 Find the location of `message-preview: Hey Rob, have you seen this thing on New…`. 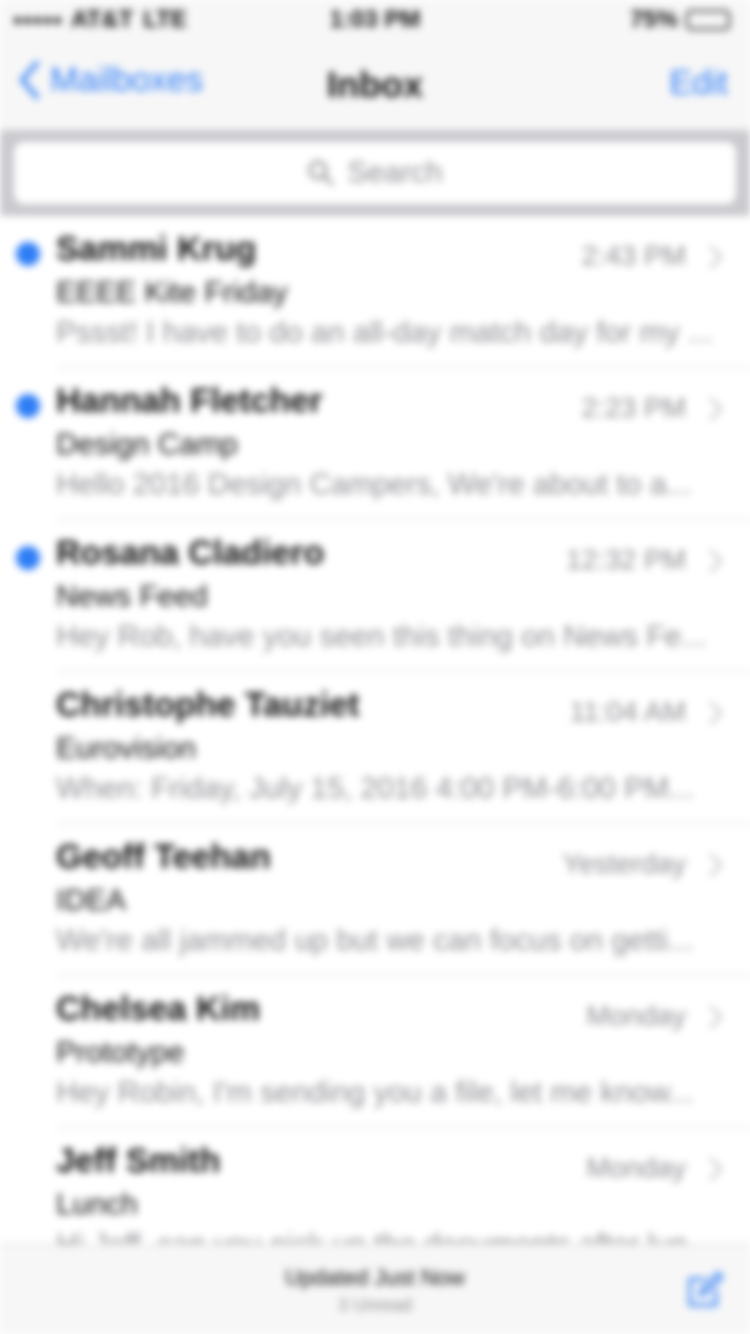

message-preview: Hey Rob, have you seen this thing on New… is located at coordinates (381, 636).